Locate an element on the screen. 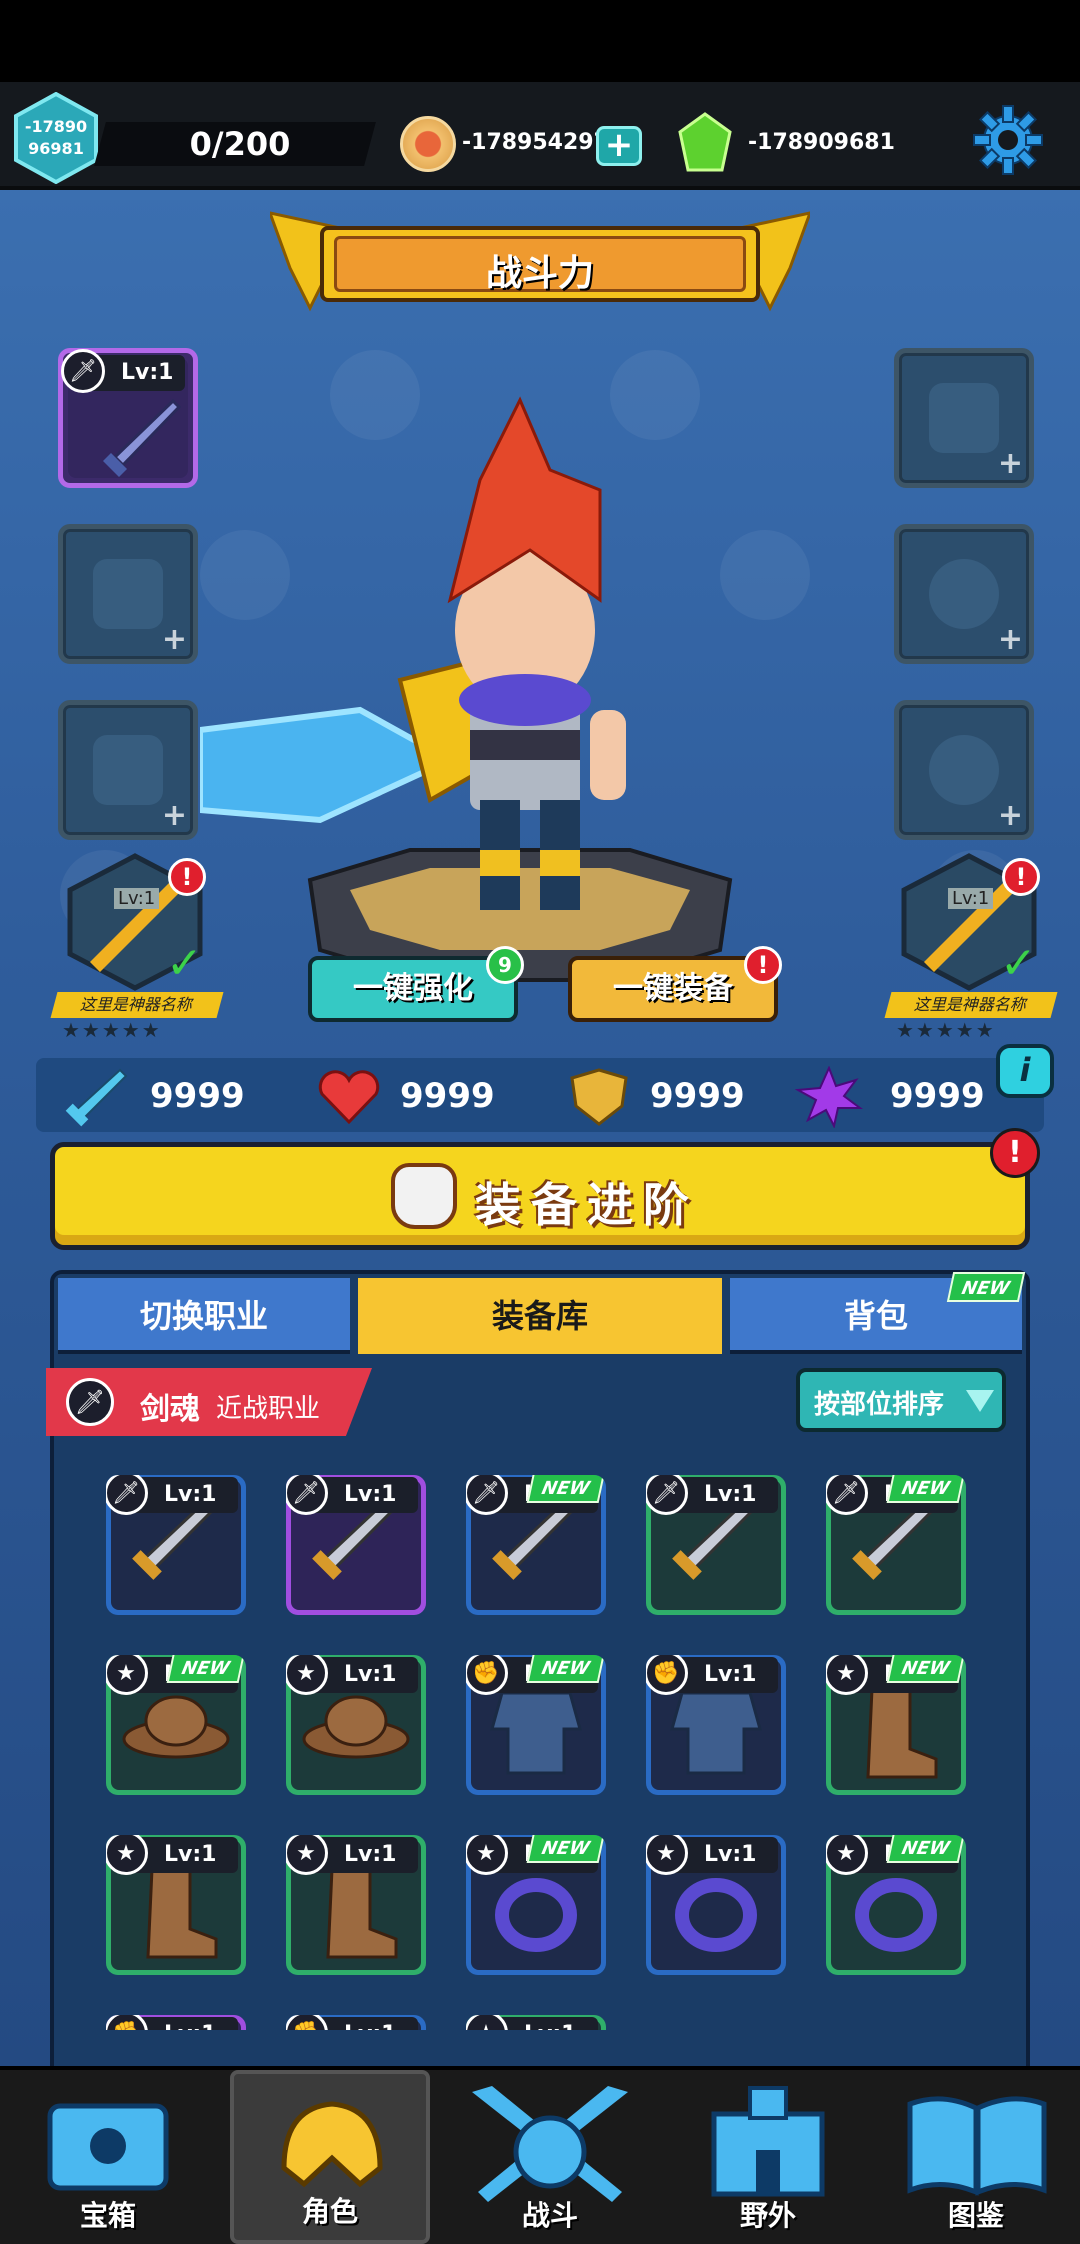  class-name: 剑魂 is located at coordinates (170, 1409).